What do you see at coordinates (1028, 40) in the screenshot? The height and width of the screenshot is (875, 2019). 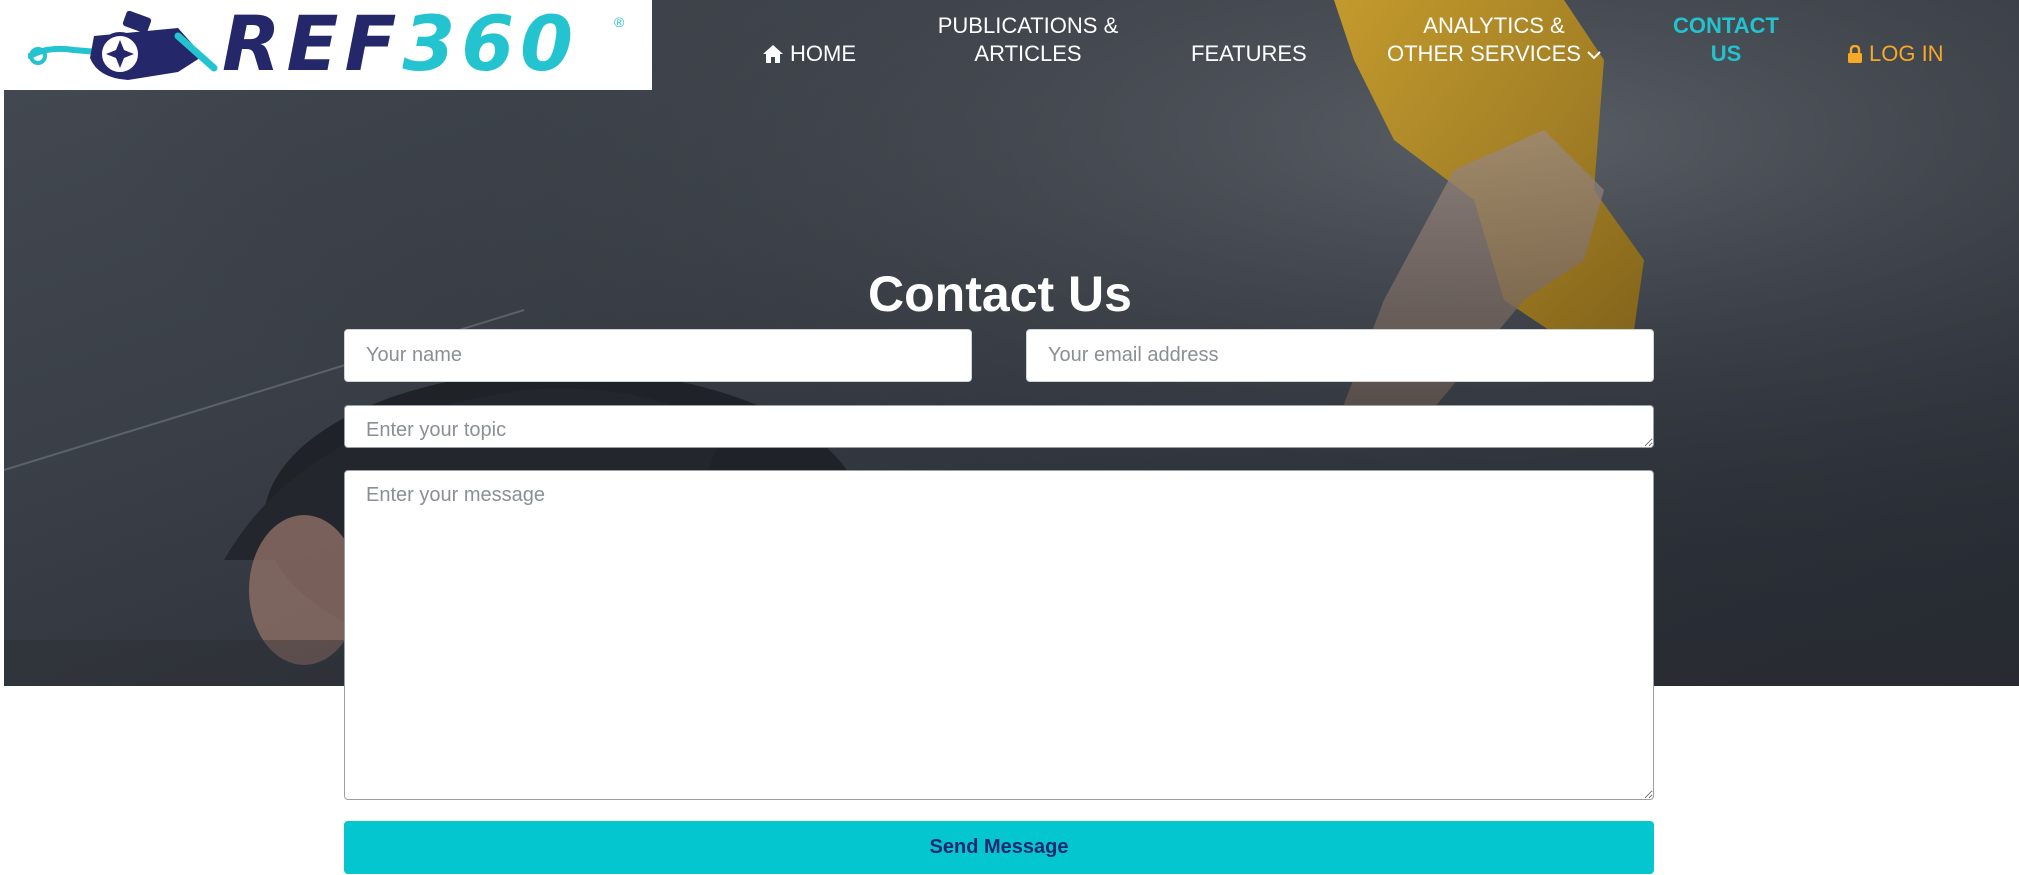 I see `nav-publications-articles: PUBLICATIONS & ARTICLES` at bounding box center [1028, 40].